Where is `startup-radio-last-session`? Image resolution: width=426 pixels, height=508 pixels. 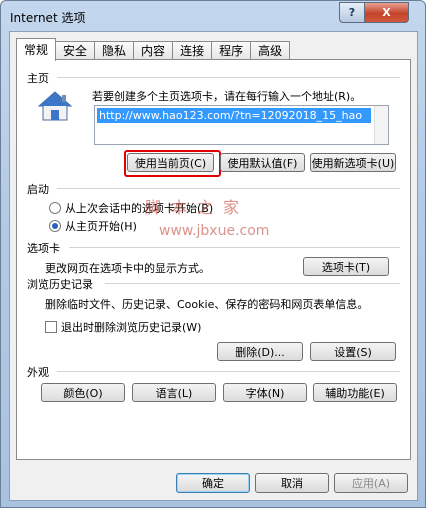
startup-radio-last-session is located at coordinates (55, 208).